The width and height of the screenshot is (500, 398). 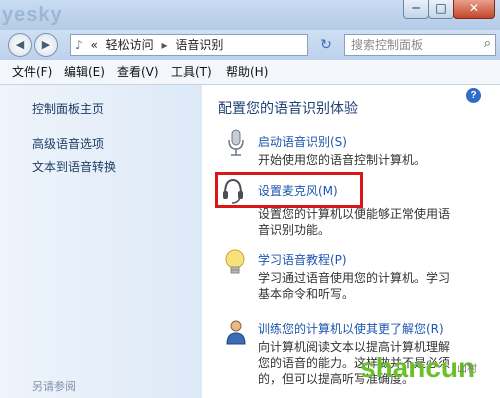 What do you see at coordinates (351, 328) in the screenshot?
I see `task-train-computer: 训练您的计算机以使其更了解您(R)` at bounding box center [351, 328].